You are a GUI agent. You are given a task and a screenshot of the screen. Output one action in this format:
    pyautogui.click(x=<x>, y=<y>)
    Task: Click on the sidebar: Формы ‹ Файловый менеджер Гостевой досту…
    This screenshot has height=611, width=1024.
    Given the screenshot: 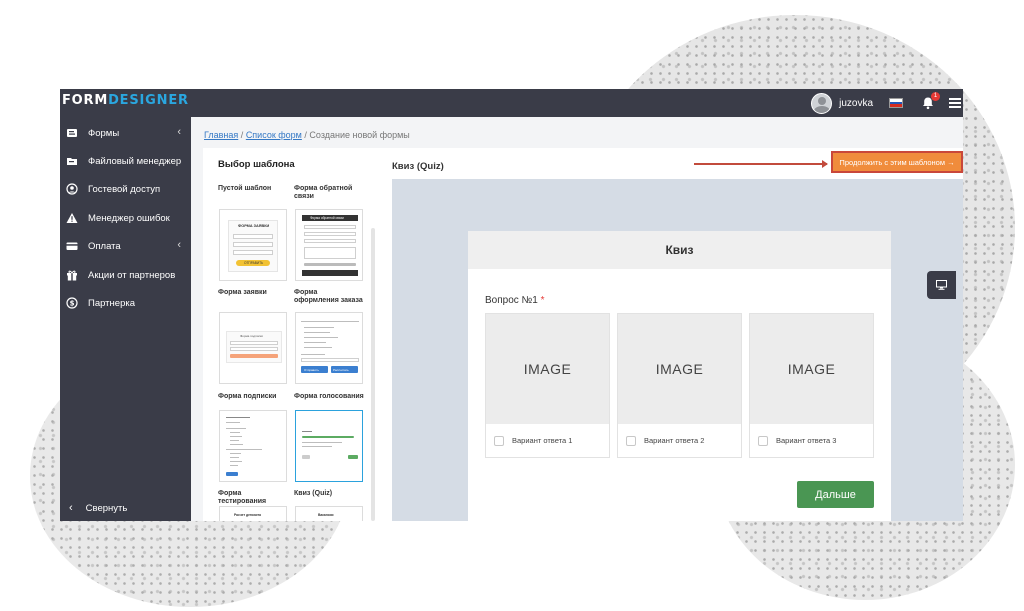 What is the action you would take?
    pyautogui.click(x=125, y=319)
    